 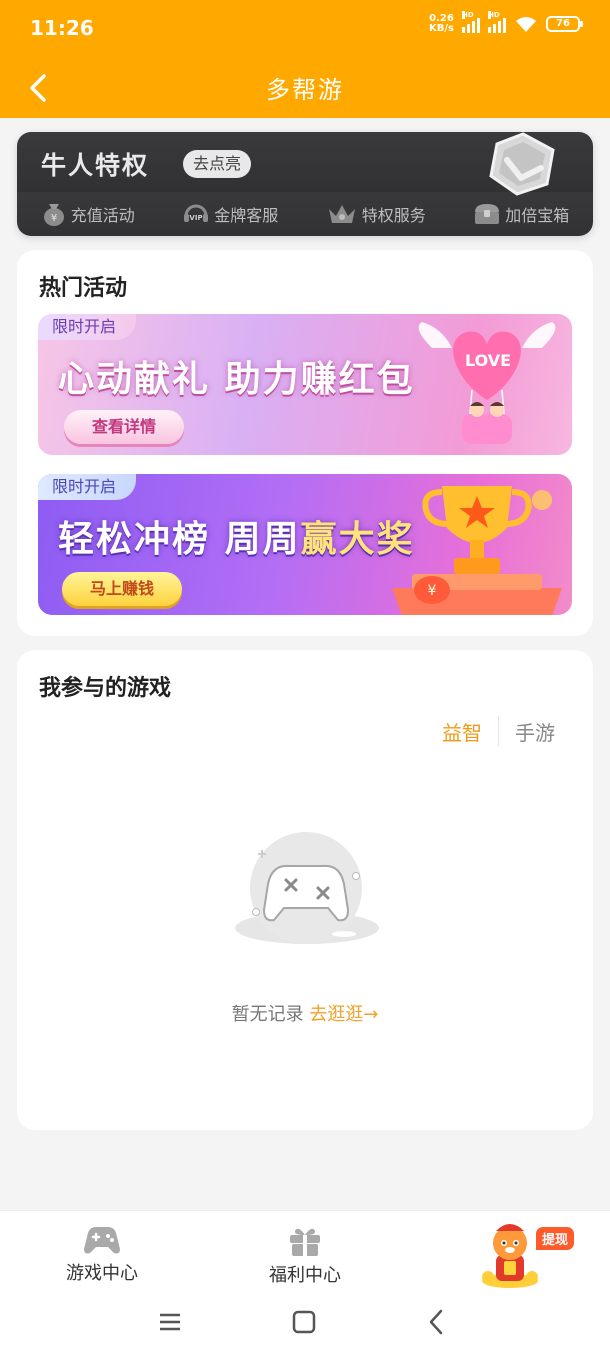 I want to click on page-title: 多帮游, so click(x=305, y=90).